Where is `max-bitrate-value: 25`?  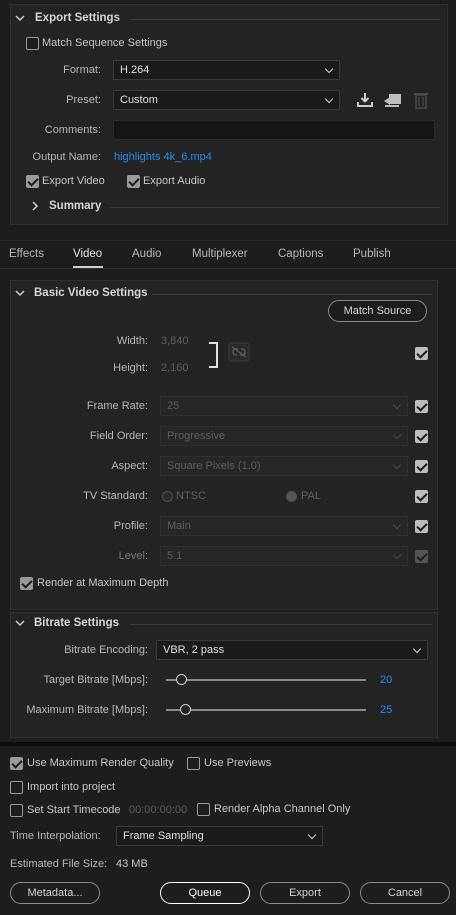 max-bitrate-value: 25 is located at coordinates (386, 710).